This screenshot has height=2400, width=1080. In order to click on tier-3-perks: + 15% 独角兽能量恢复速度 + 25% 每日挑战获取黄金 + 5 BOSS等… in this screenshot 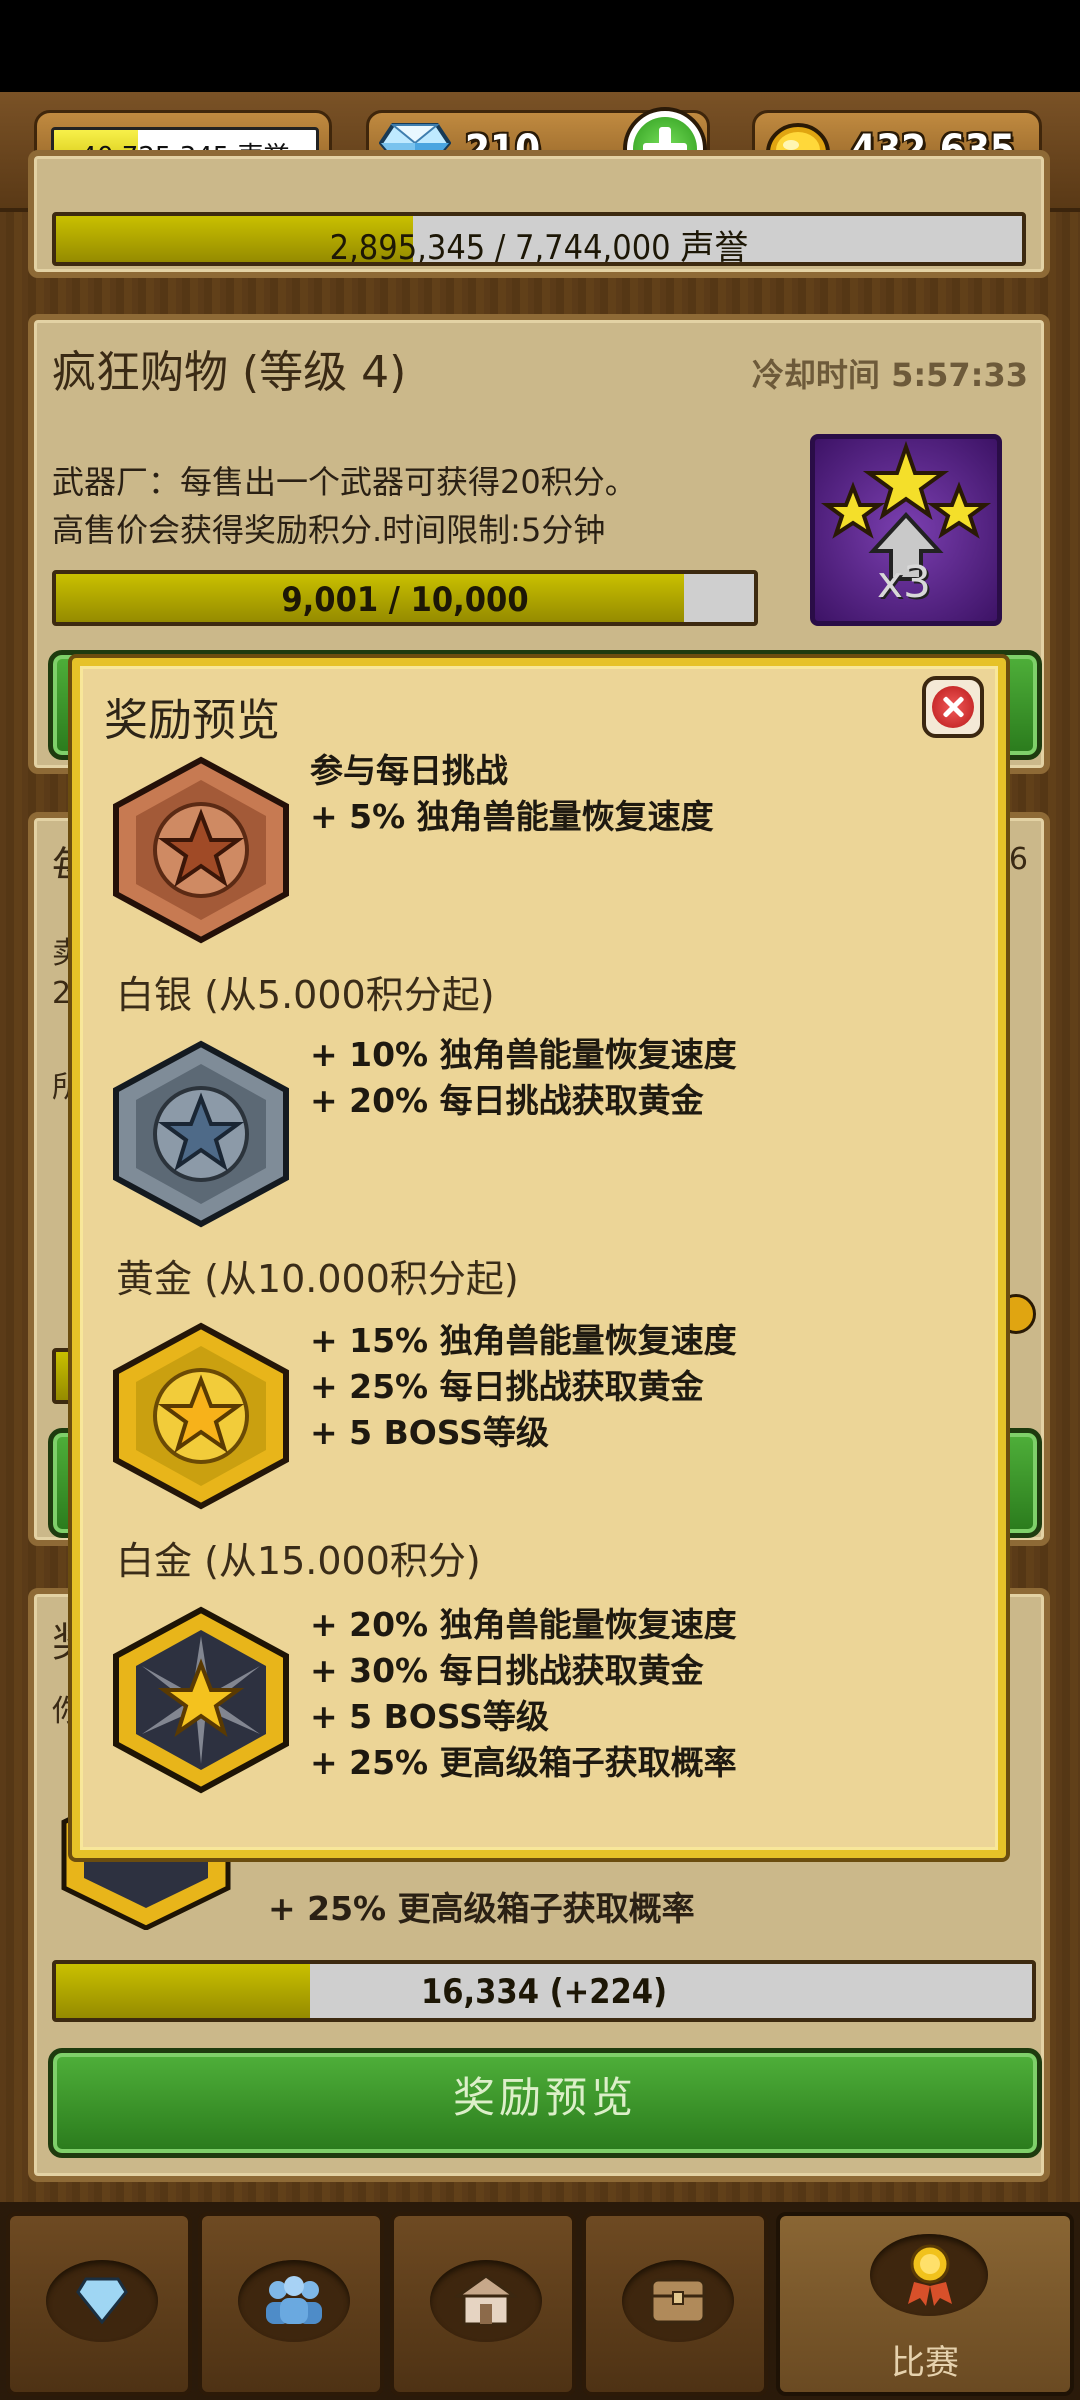, I will do `click(523, 1387)`.